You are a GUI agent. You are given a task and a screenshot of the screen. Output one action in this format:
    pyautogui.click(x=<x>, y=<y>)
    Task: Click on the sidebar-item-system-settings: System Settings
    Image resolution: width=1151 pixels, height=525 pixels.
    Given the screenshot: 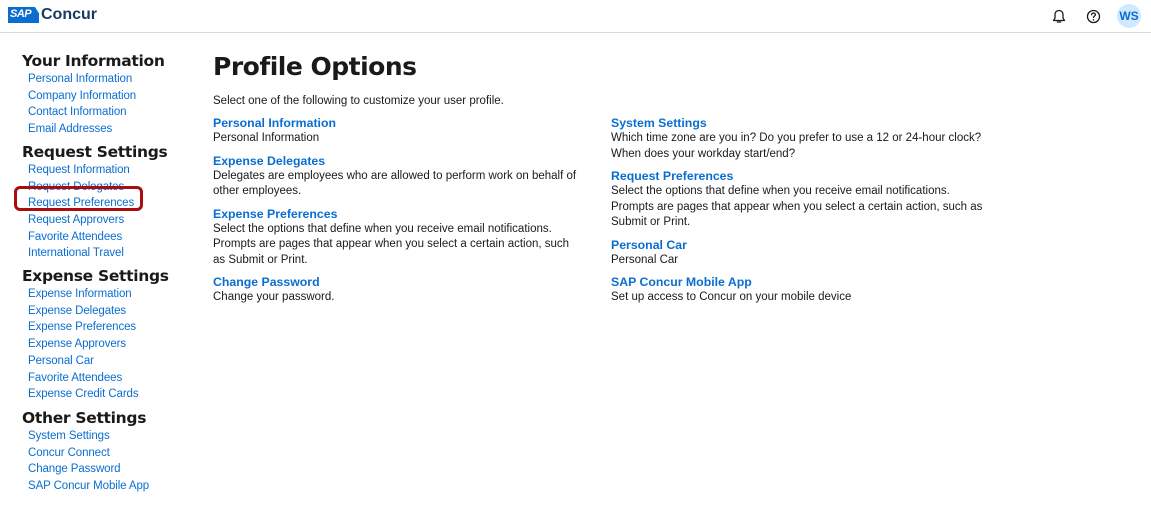 What is the action you would take?
    pyautogui.click(x=108, y=436)
    